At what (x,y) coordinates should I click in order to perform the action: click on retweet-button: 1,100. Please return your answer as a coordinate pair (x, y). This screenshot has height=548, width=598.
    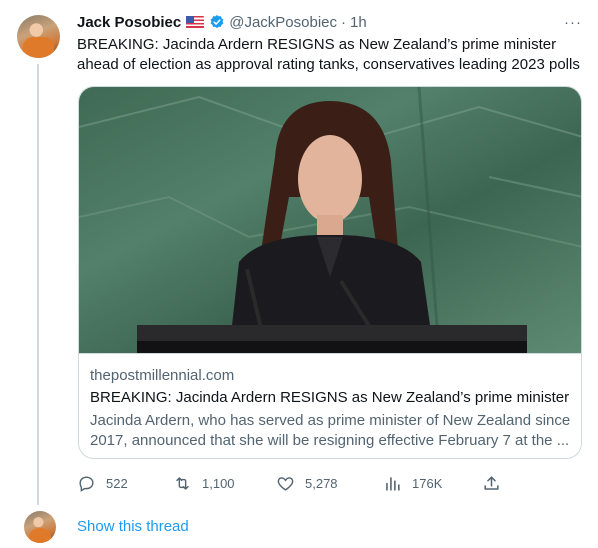
    Looking at the image, I should click on (204, 483).